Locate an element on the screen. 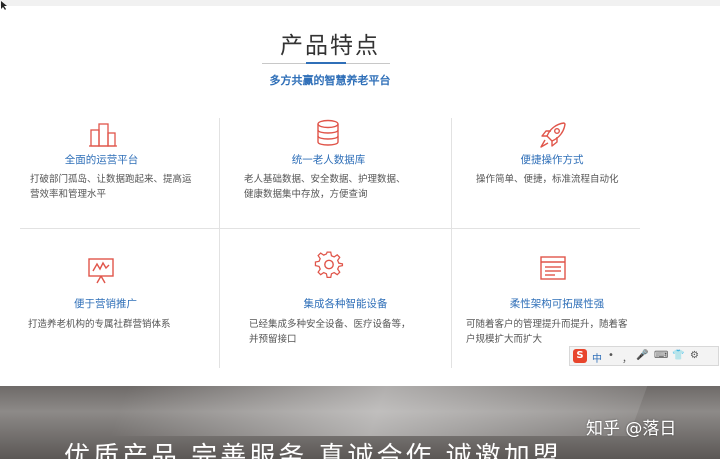 The image size is (720, 459). gear-icon is located at coordinates (329, 264).